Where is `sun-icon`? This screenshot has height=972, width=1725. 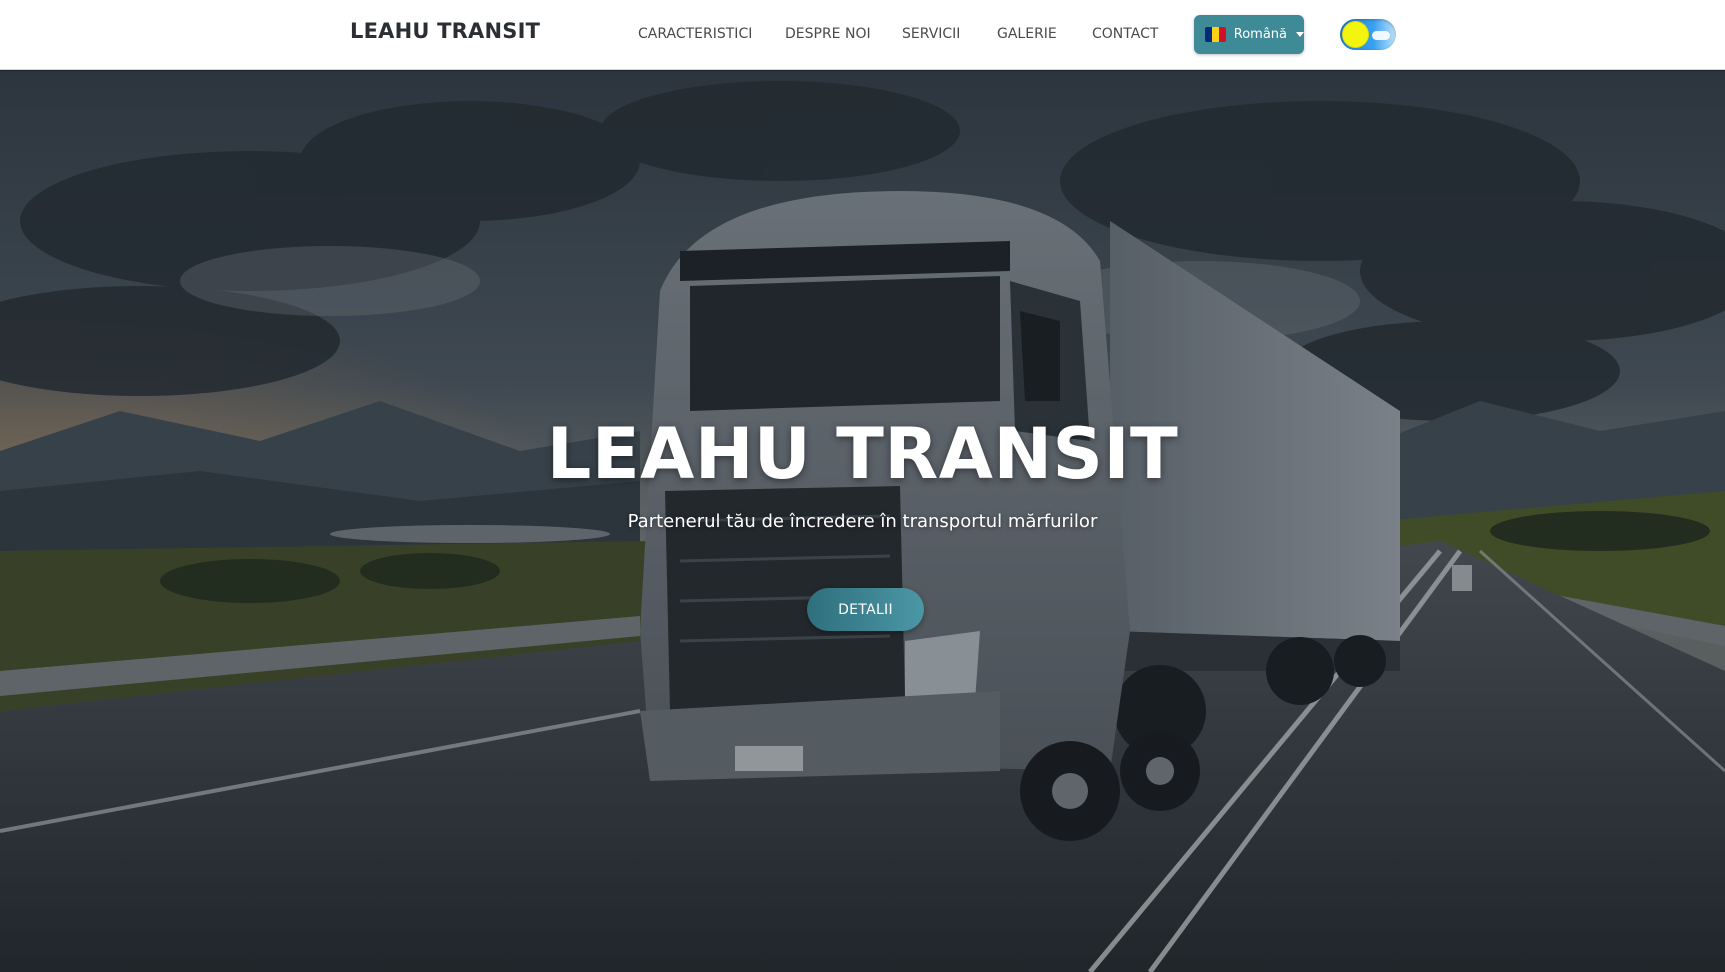 sun-icon is located at coordinates (1355, 34).